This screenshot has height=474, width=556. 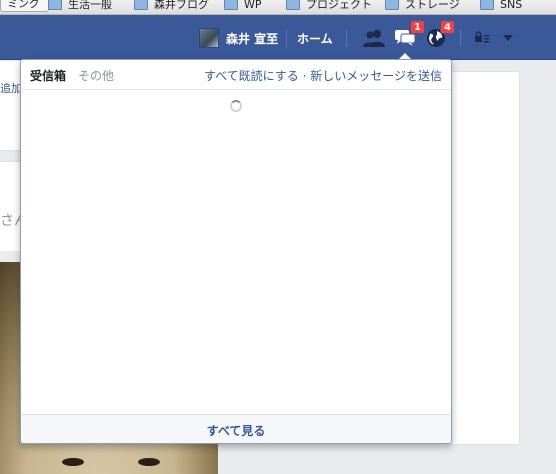 I want to click on bookmark-folder-2: 森井ブログ, so click(x=171, y=6).